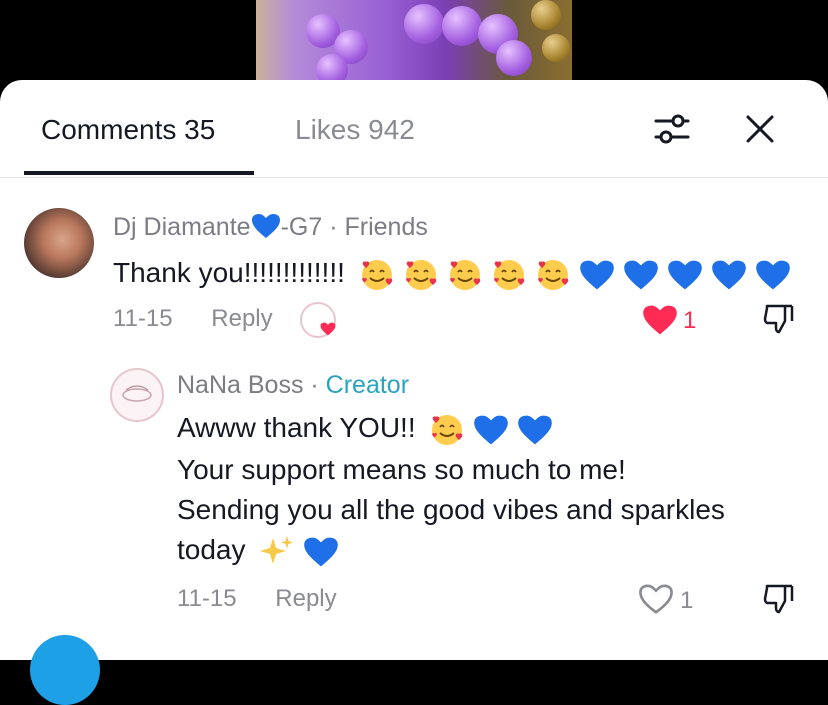 The image size is (828, 705). What do you see at coordinates (211, 549) in the screenshot?
I see `reply-text-4: today` at bounding box center [211, 549].